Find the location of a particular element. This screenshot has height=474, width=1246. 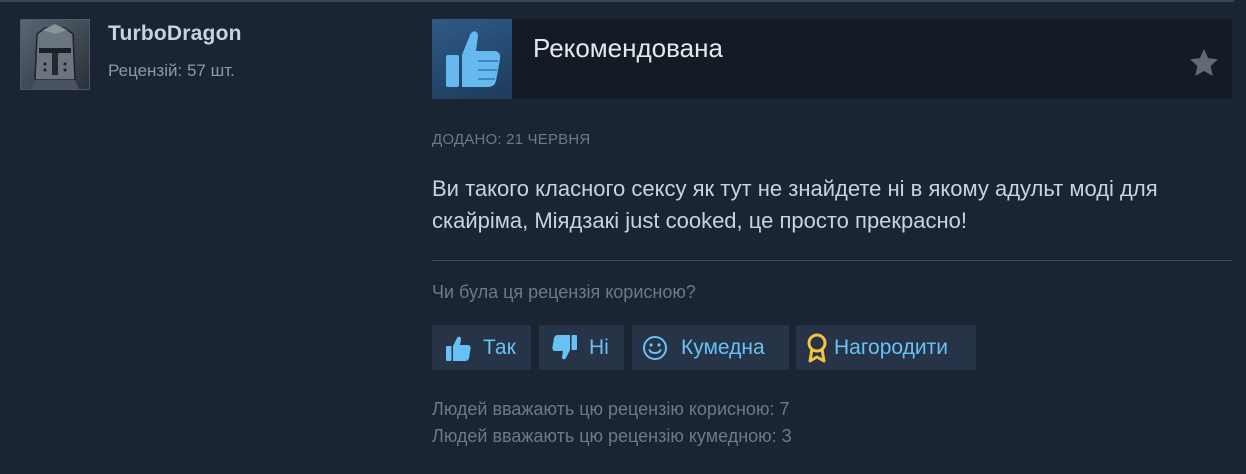

vote-no-label: Ні is located at coordinates (599, 347).